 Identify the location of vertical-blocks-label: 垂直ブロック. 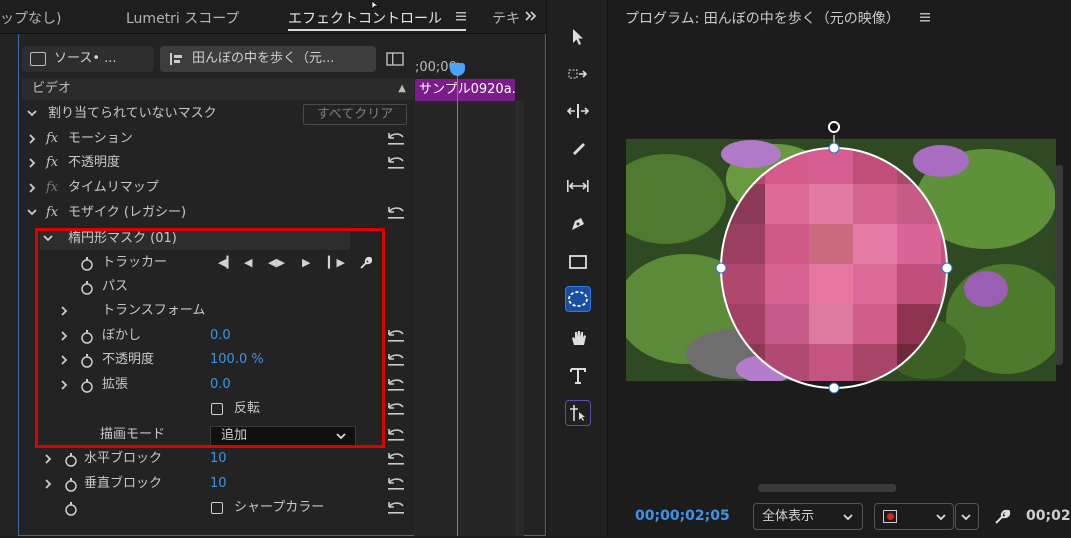
(123, 483).